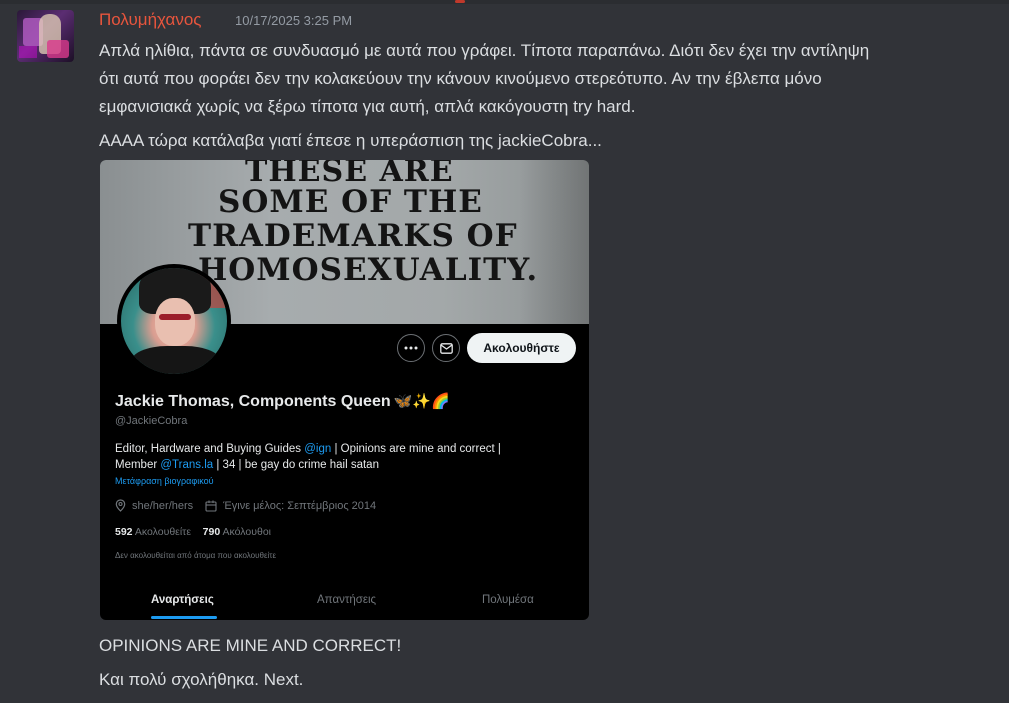 The width and height of the screenshot is (1009, 703). I want to click on user-avatar, so click(45, 36).